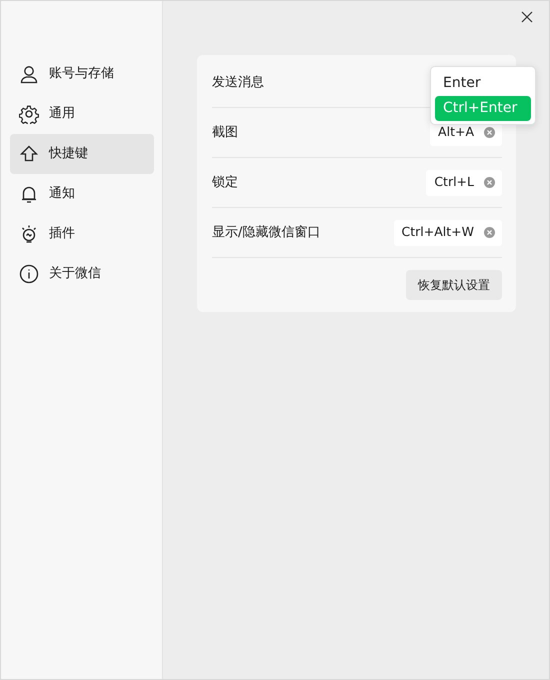 This screenshot has width=550, height=680. What do you see at coordinates (527, 17) in the screenshot?
I see `close-button` at bounding box center [527, 17].